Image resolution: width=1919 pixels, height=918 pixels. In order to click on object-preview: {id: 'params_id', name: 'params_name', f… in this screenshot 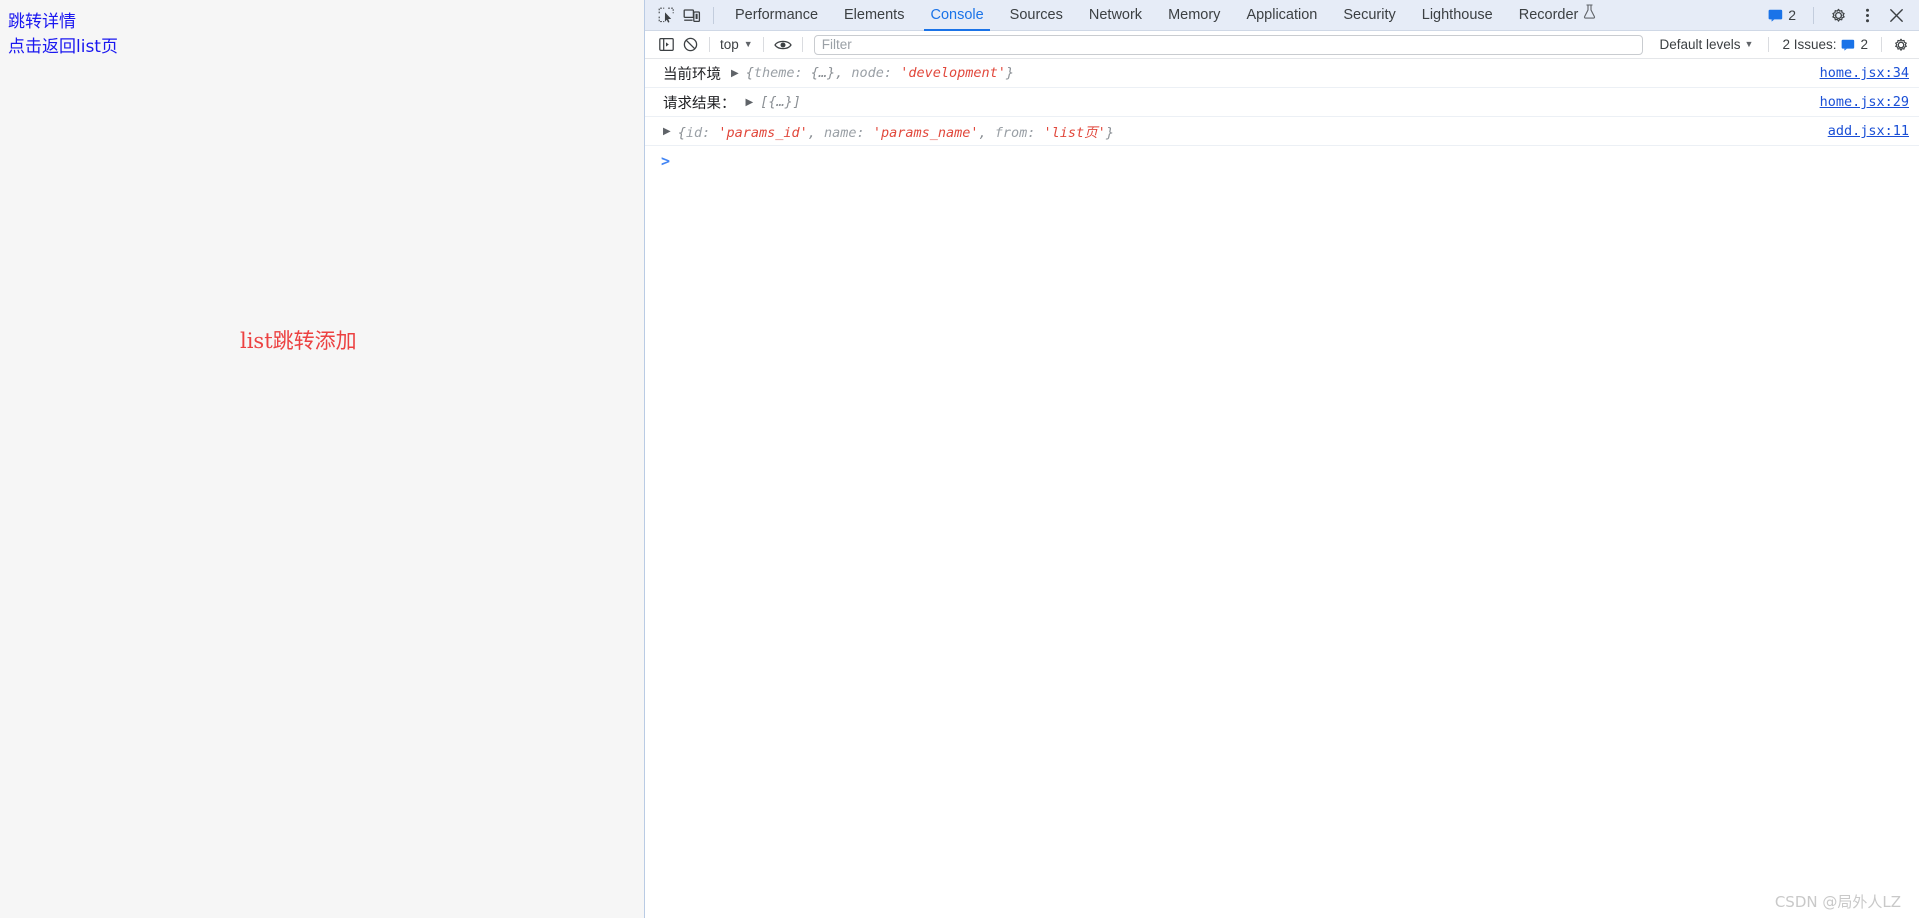, I will do `click(895, 133)`.